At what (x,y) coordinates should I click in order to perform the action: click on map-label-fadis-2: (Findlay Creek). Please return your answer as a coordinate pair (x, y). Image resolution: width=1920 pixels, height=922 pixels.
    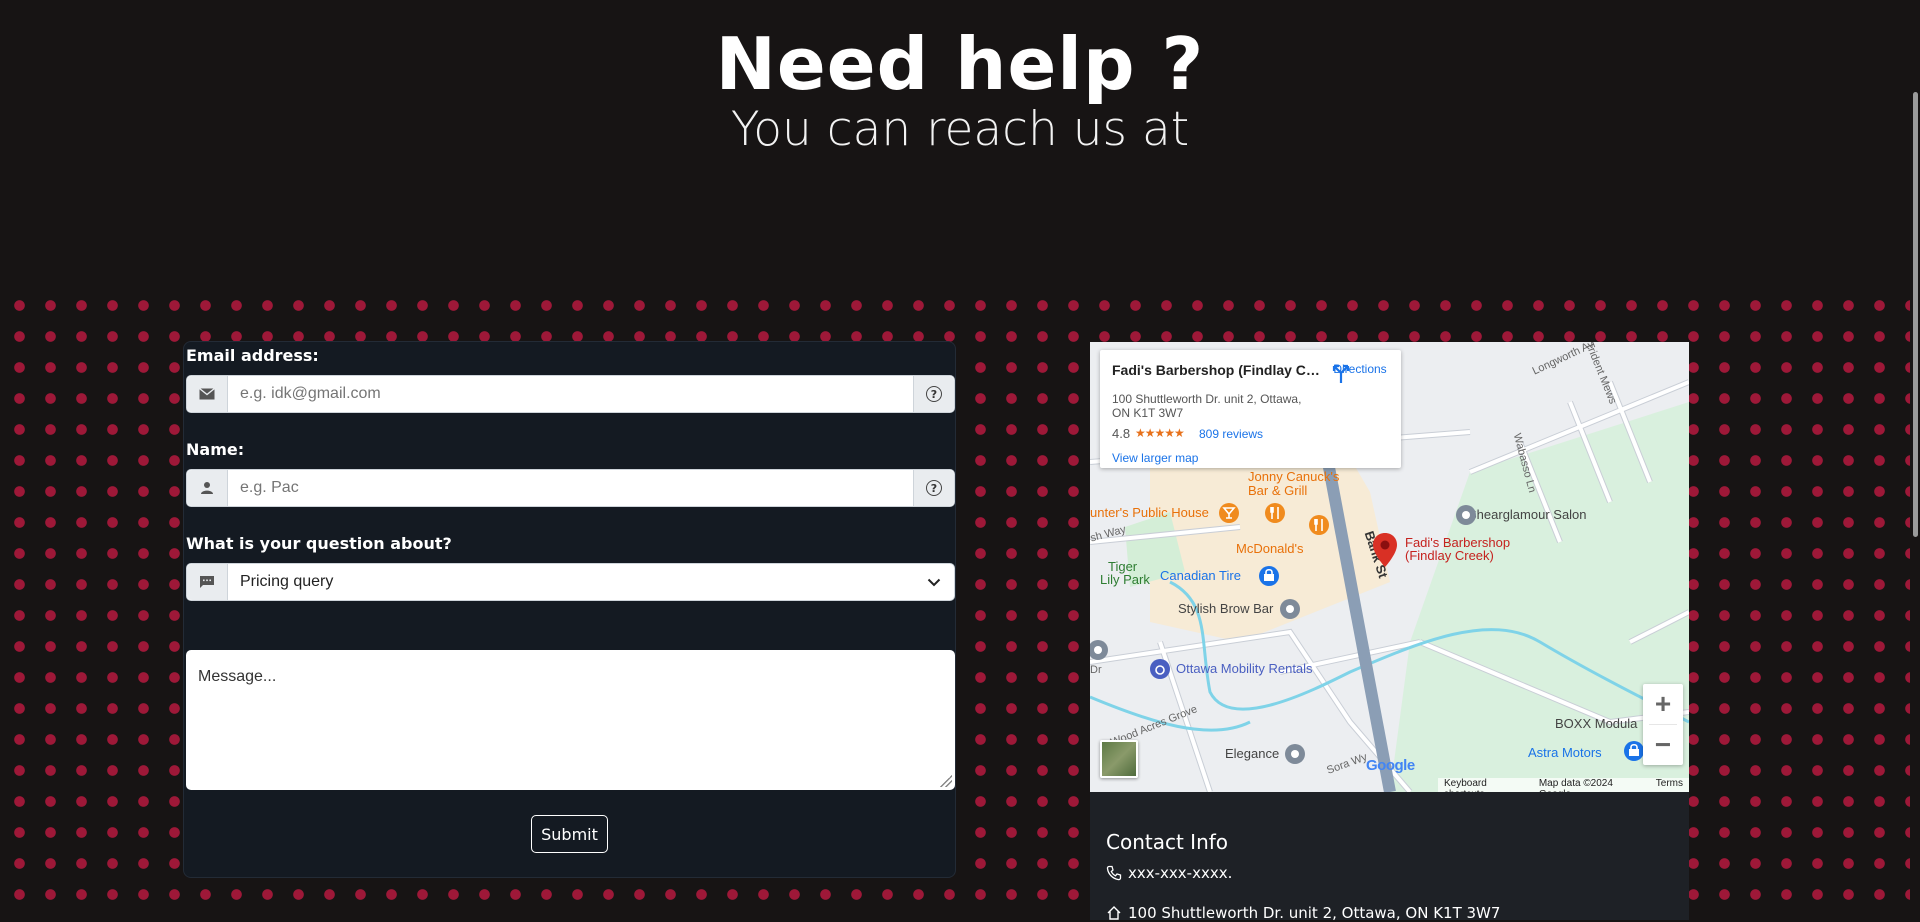
    Looking at the image, I should click on (1449, 555).